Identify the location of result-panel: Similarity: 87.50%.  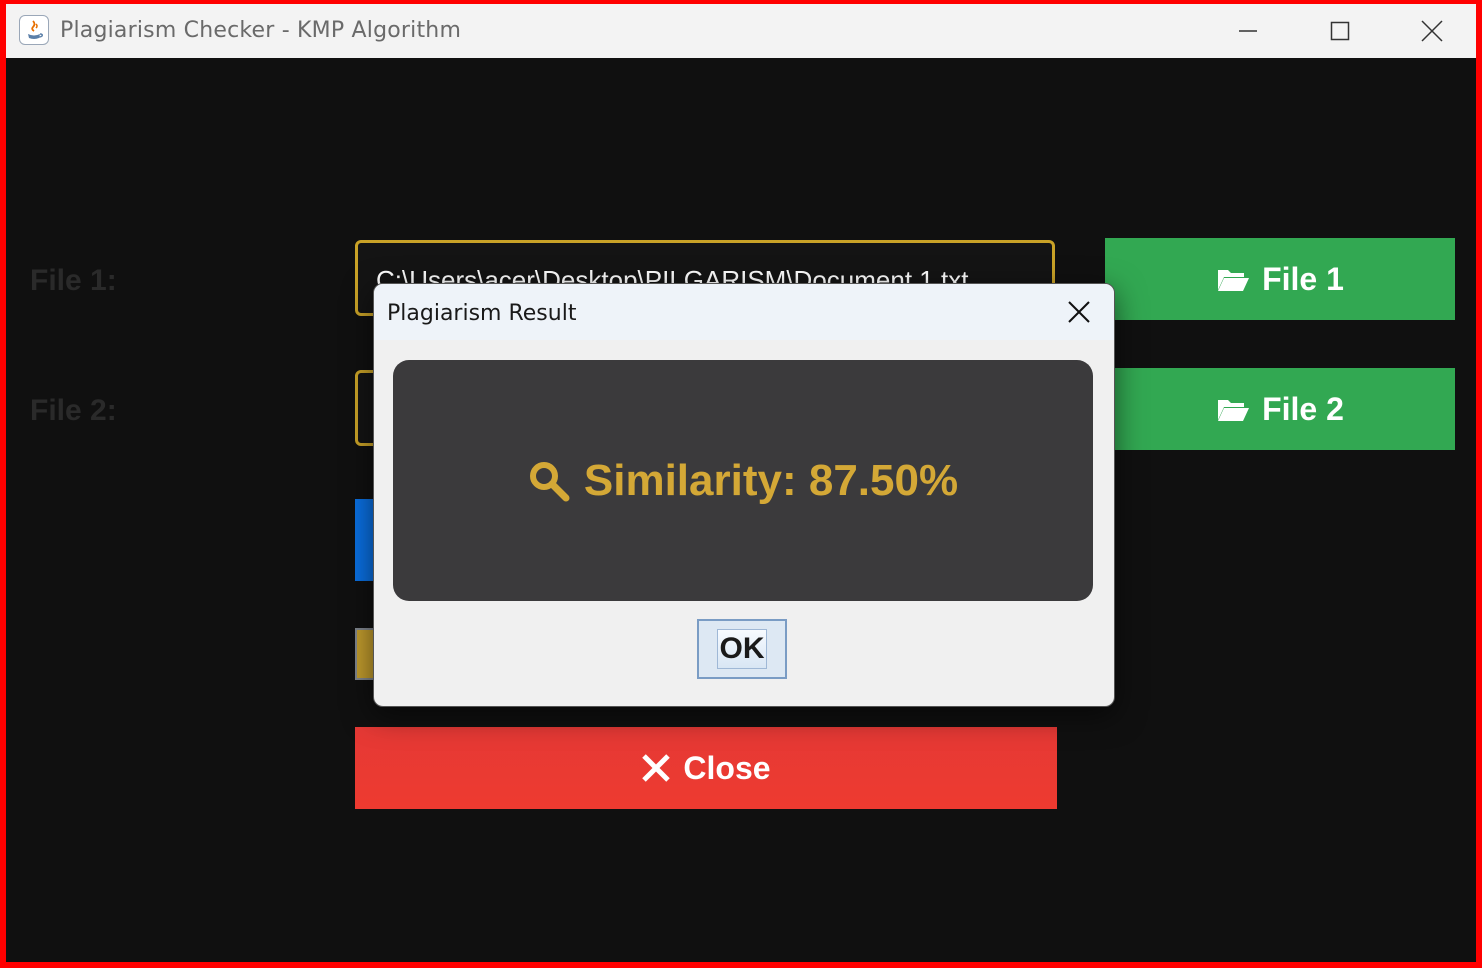
(743, 480).